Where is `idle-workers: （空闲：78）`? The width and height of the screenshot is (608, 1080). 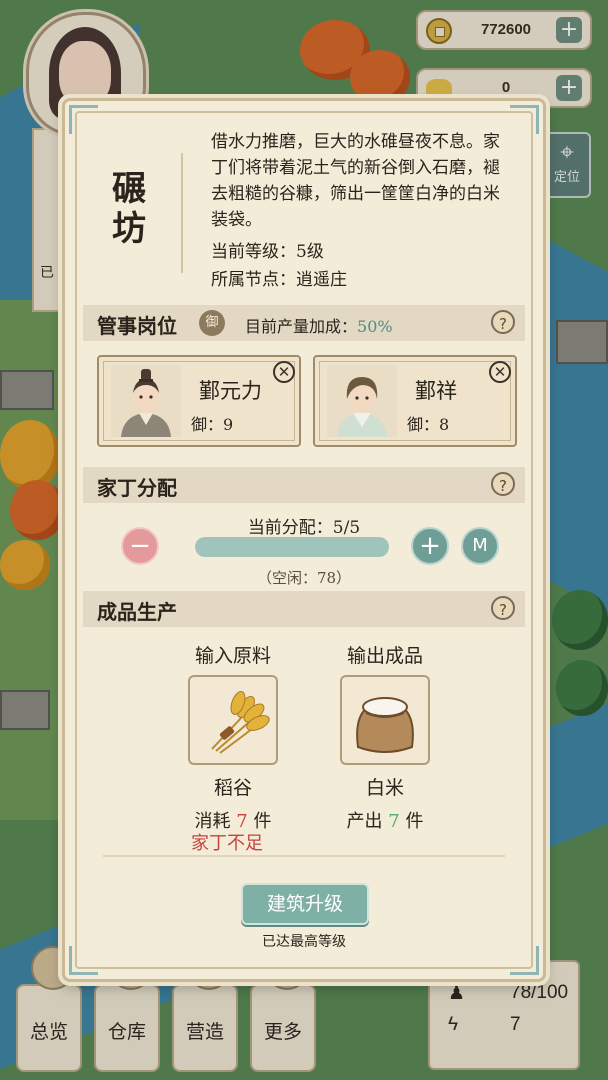 idle-workers: （空闲：78） is located at coordinates (304, 578).